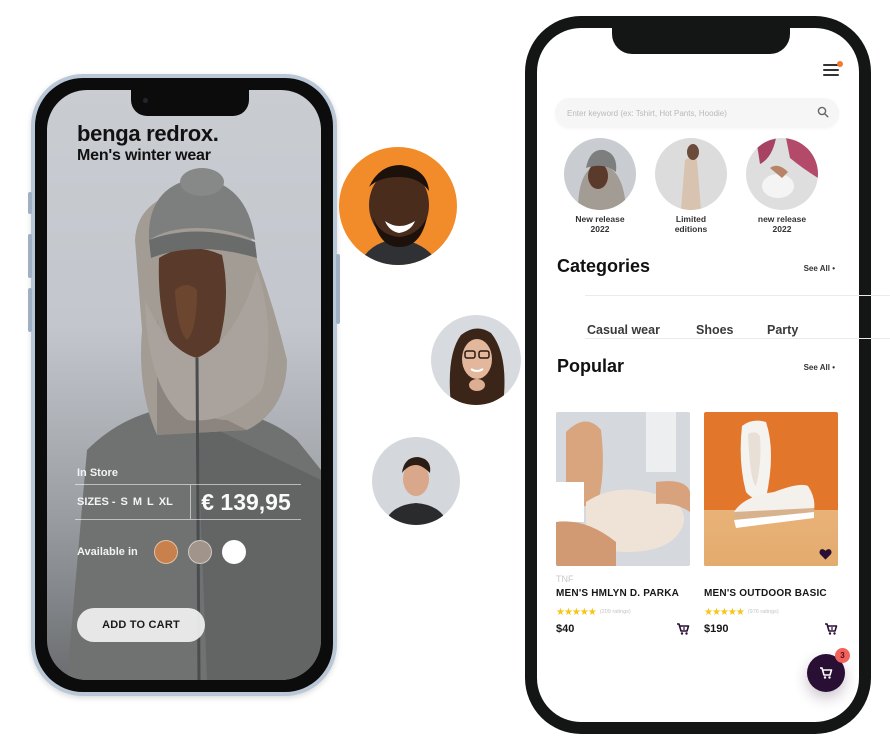 Image resolution: width=890 pixels, height=752 pixels. I want to click on brand-title: benga redrox., so click(148, 133).